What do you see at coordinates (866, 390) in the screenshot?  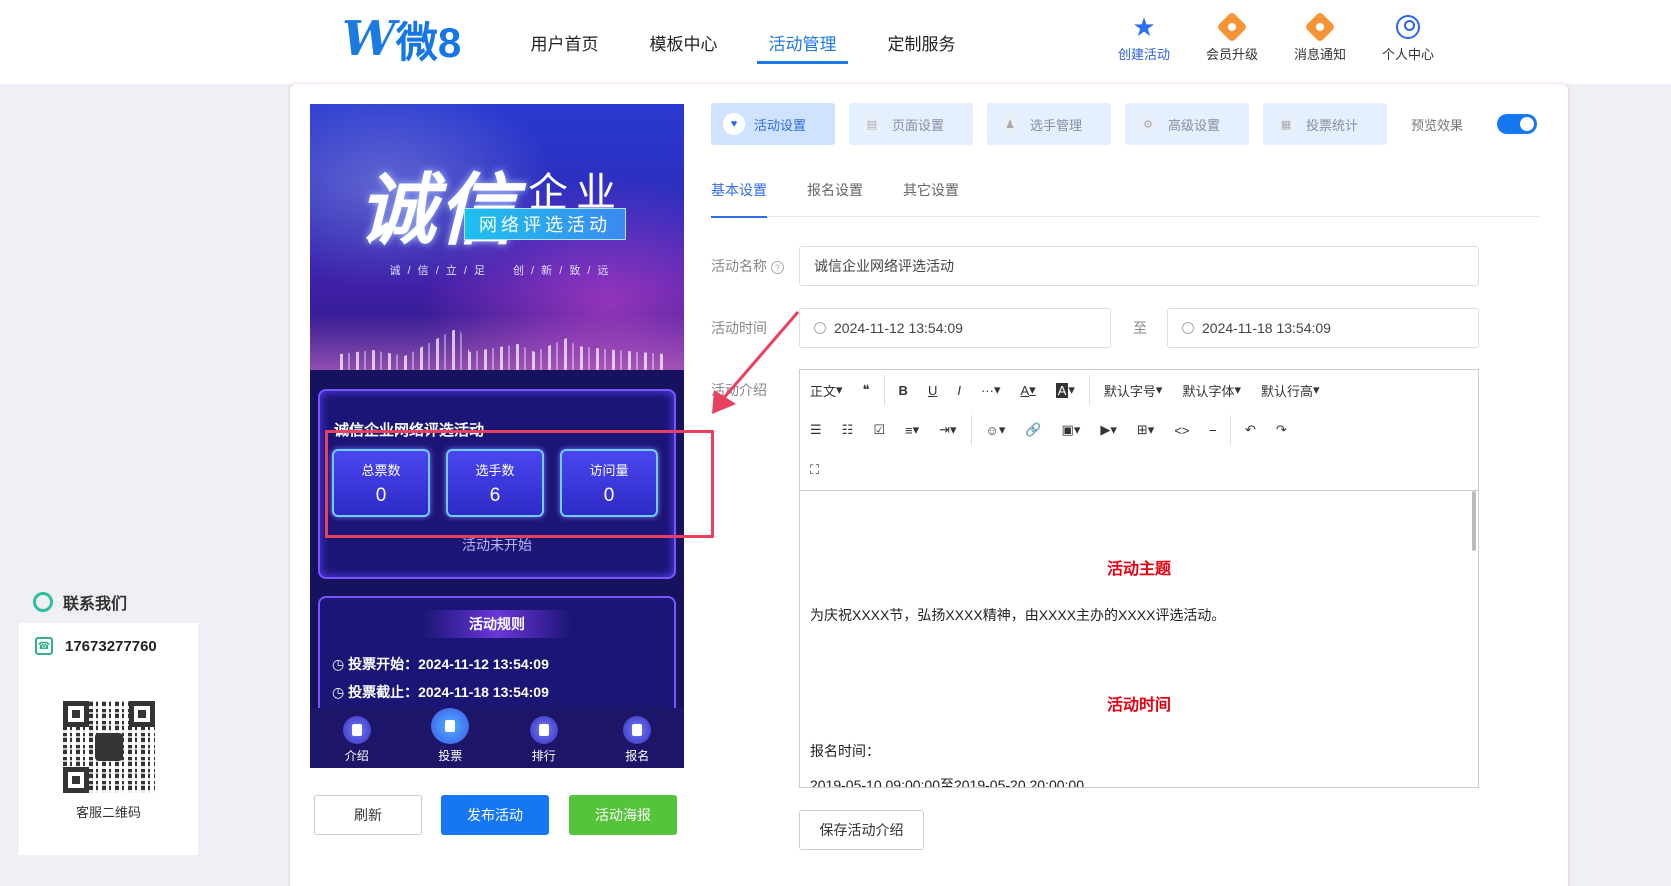 I see `quote-icon: ❝` at bounding box center [866, 390].